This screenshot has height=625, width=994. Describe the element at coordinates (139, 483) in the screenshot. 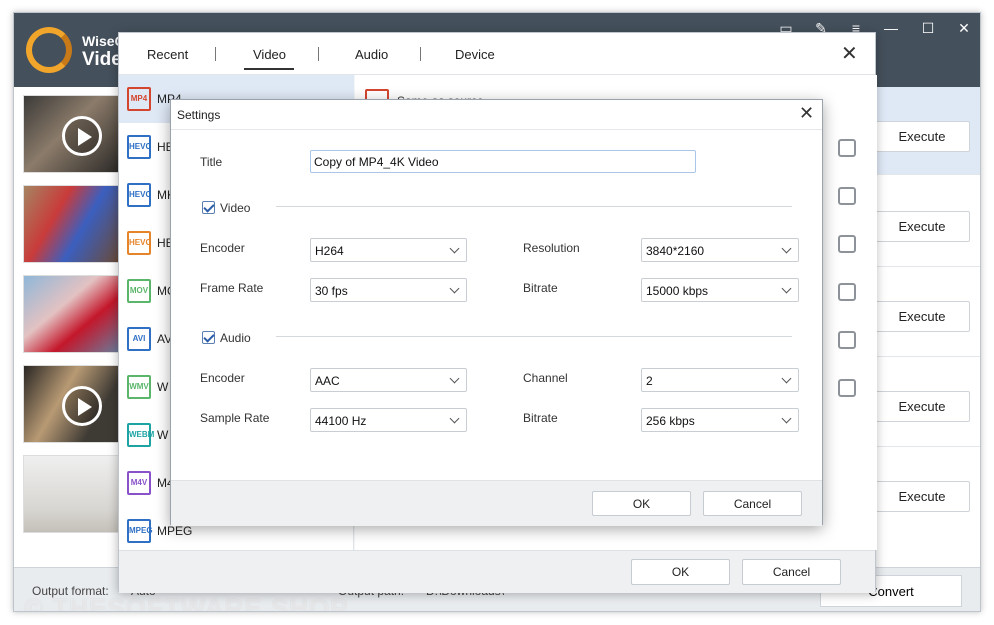

I see `m4v-icon: M4V` at that location.